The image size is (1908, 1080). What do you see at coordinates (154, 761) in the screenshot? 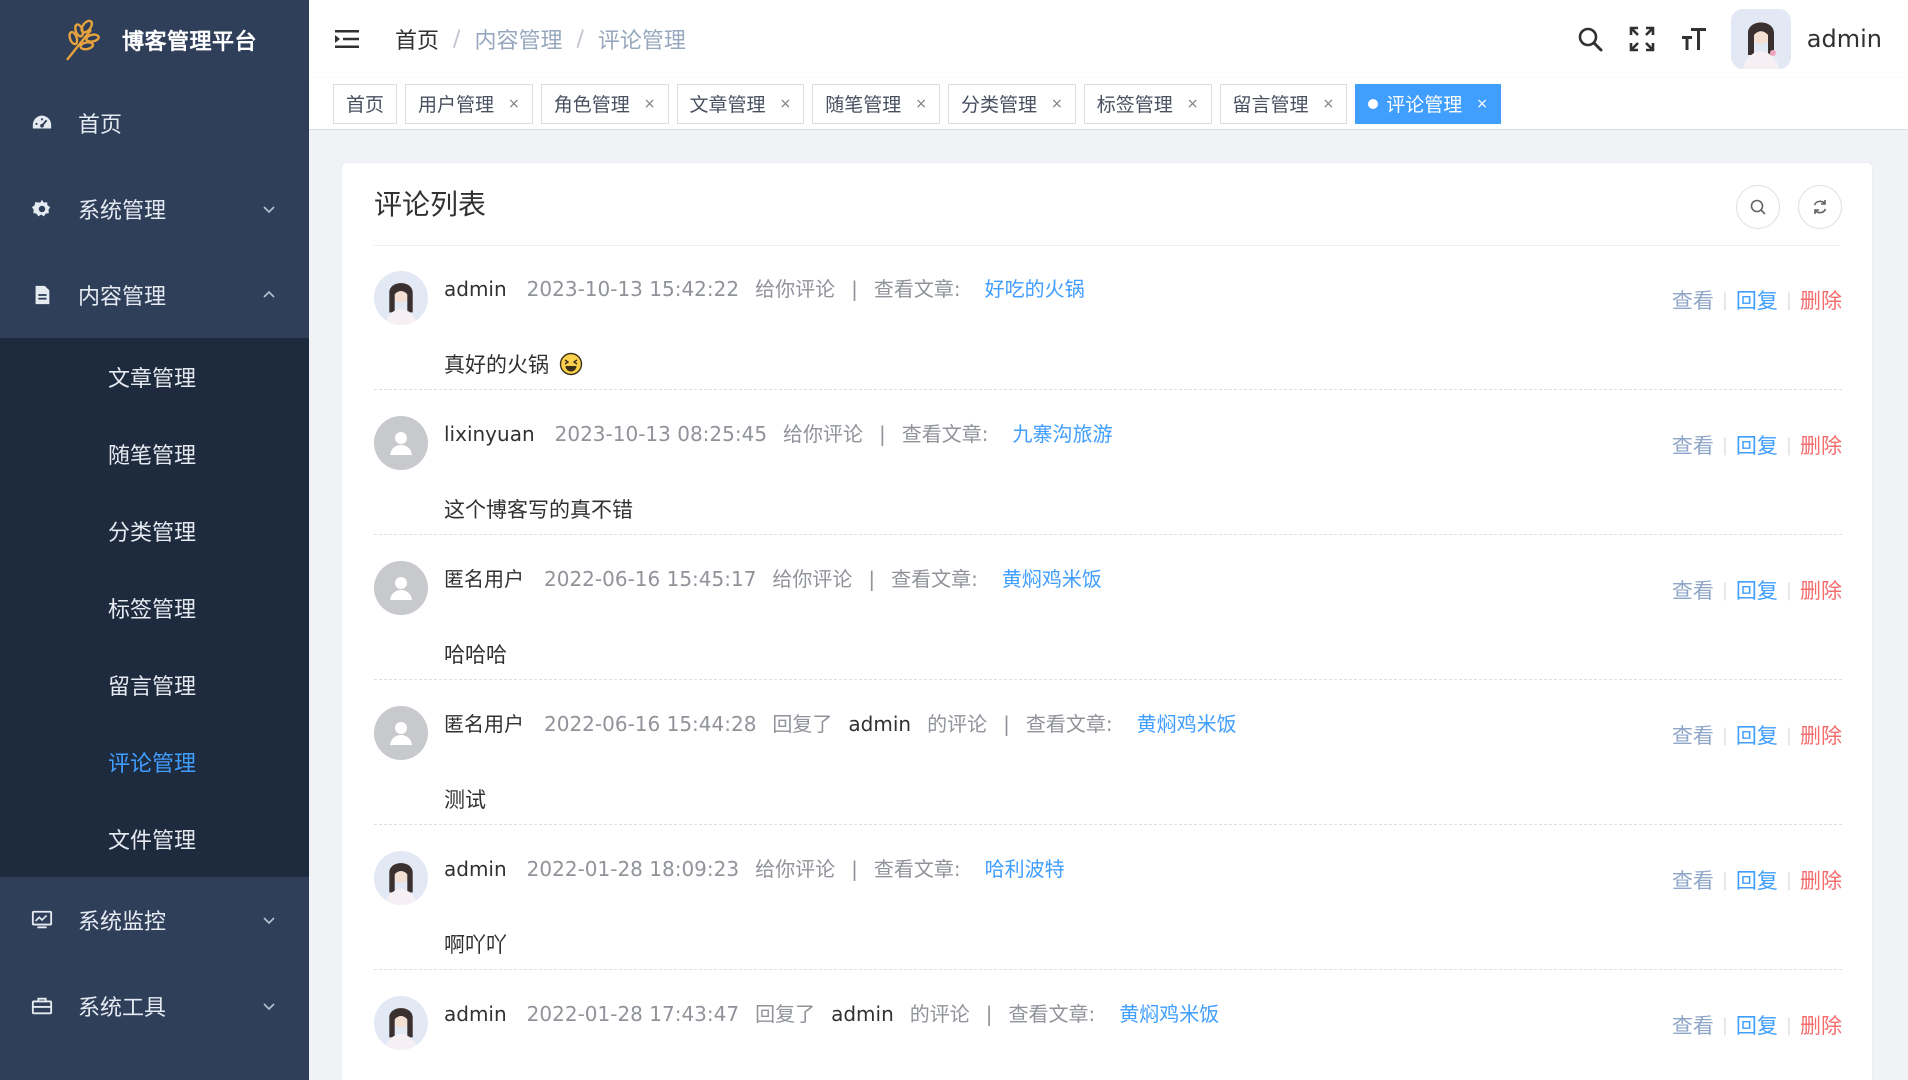
I see `sidebar-item-comments: 评论管理` at bounding box center [154, 761].